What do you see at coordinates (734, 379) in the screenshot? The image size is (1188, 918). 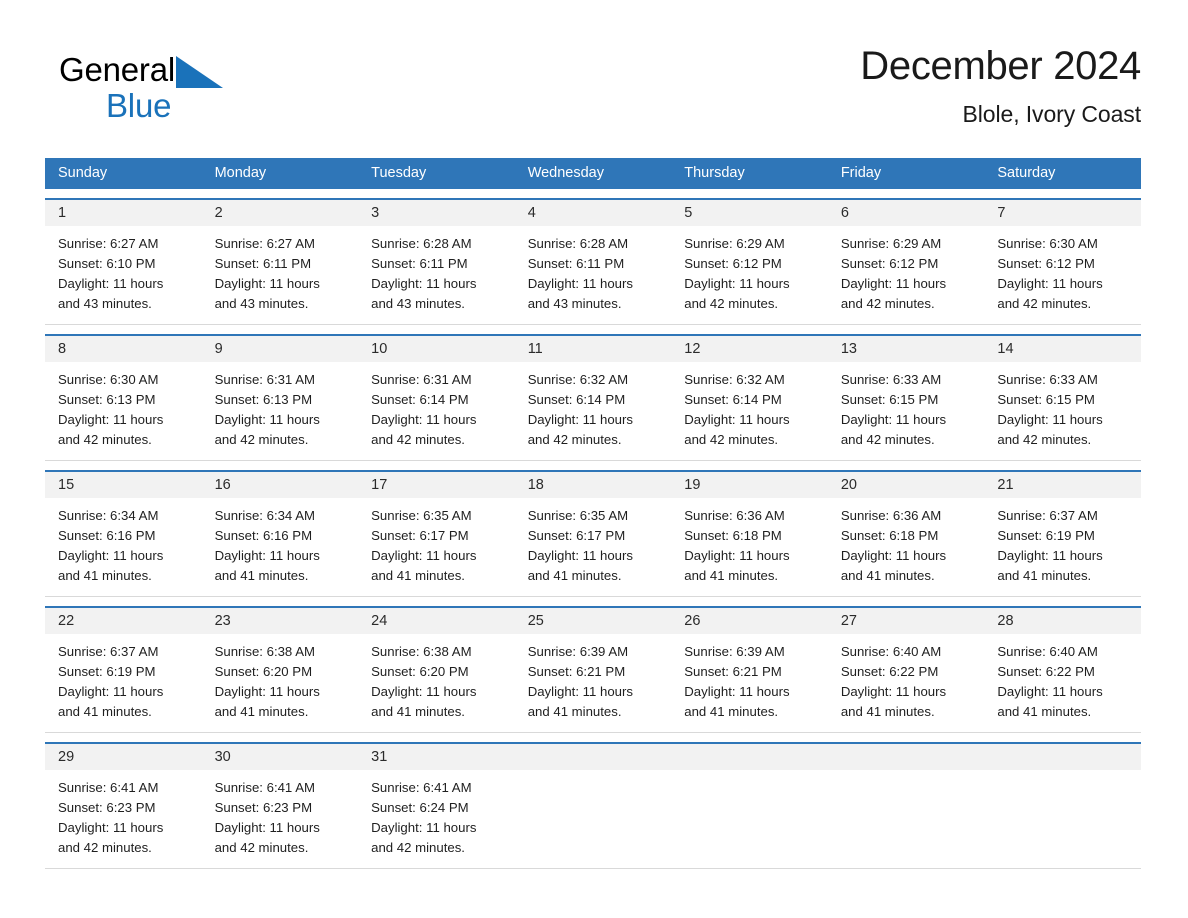 I see `sunrise-text: Sunrise: 6:32 AM` at bounding box center [734, 379].